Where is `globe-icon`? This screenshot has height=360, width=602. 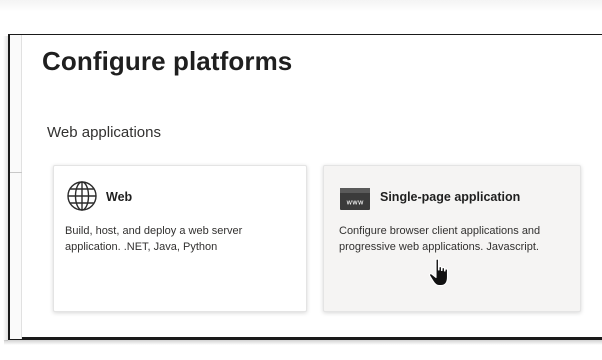 globe-icon is located at coordinates (82, 198).